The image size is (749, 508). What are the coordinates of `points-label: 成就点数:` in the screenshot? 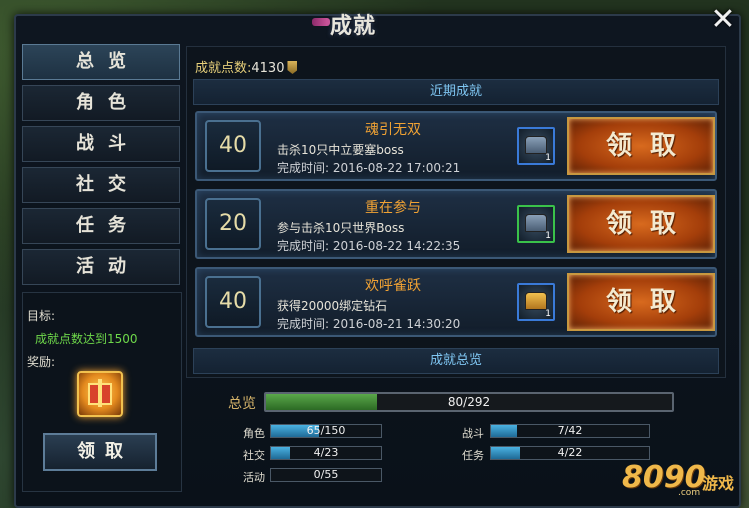 It's located at (223, 68).